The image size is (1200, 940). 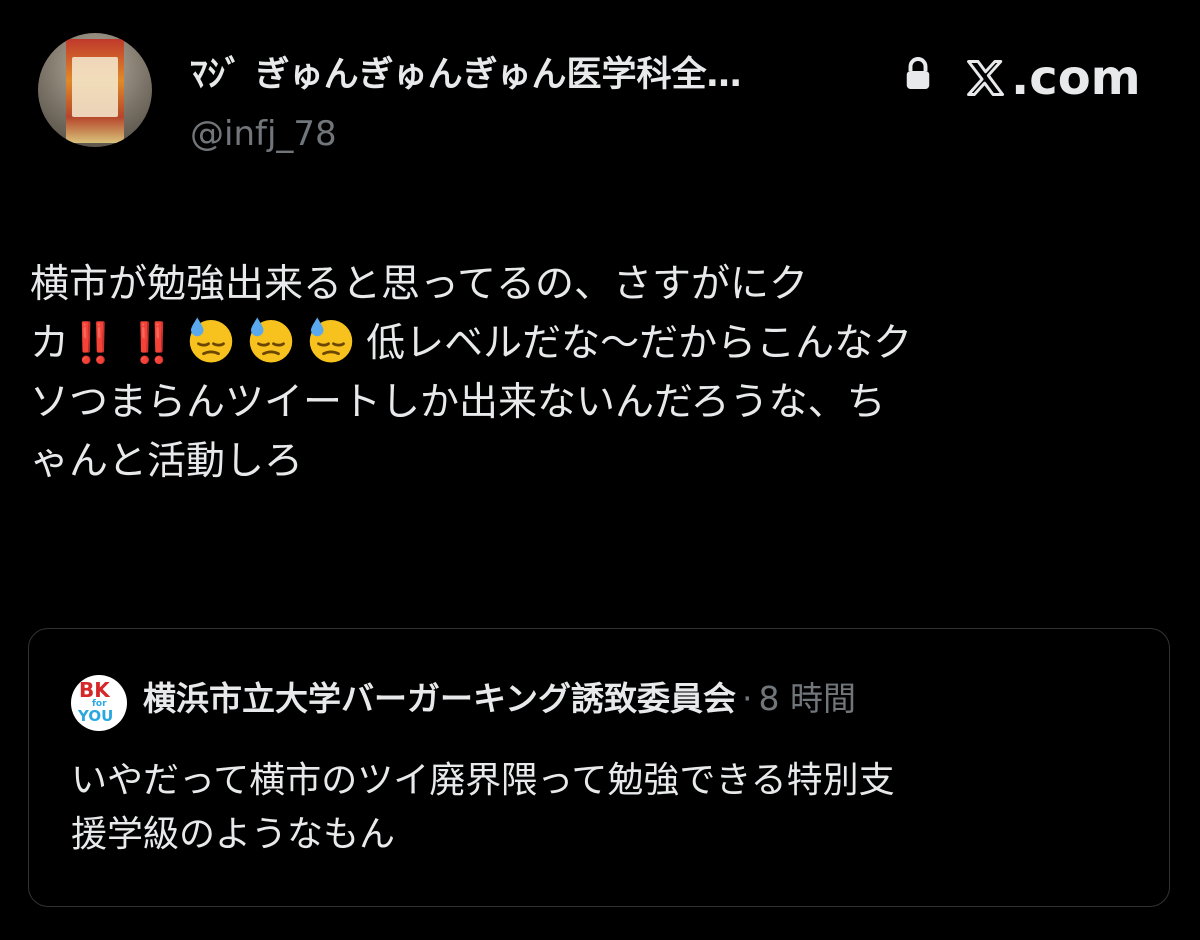 What do you see at coordinates (808, 698) in the screenshot?
I see `quoted-post-time: 8 時間` at bounding box center [808, 698].